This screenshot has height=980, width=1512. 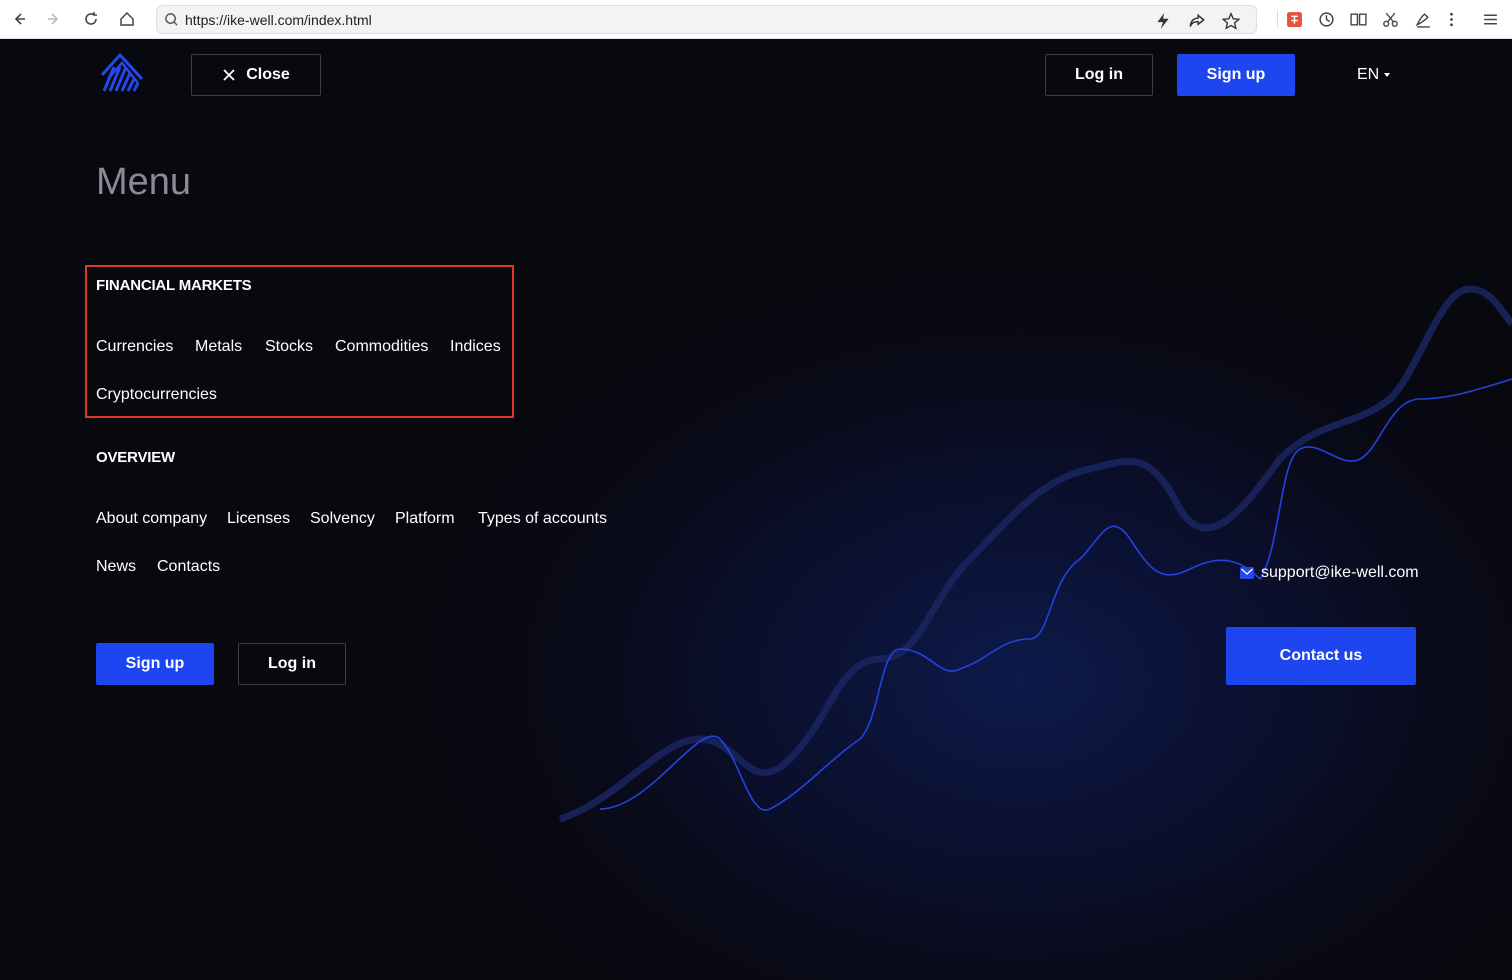 What do you see at coordinates (171, 19) in the screenshot?
I see `search-icon` at bounding box center [171, 19].